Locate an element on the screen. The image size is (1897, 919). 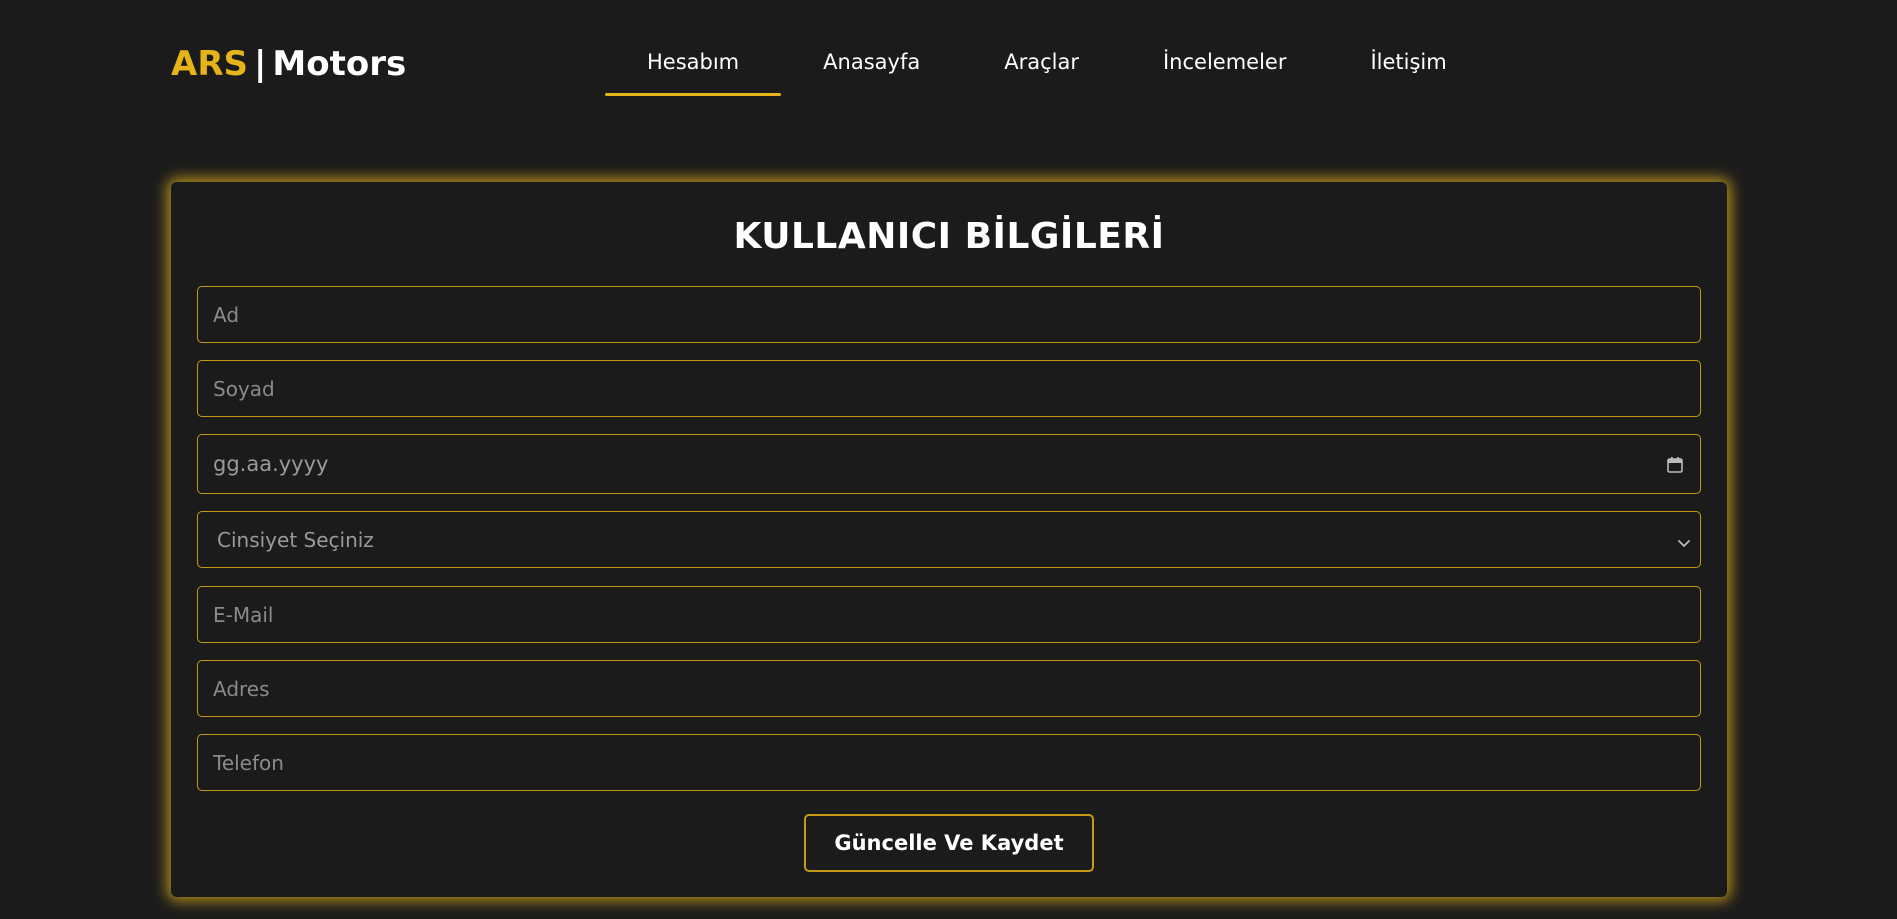
nav-item-anasayfa: Anasayfa is located at coordinates (871, 68).